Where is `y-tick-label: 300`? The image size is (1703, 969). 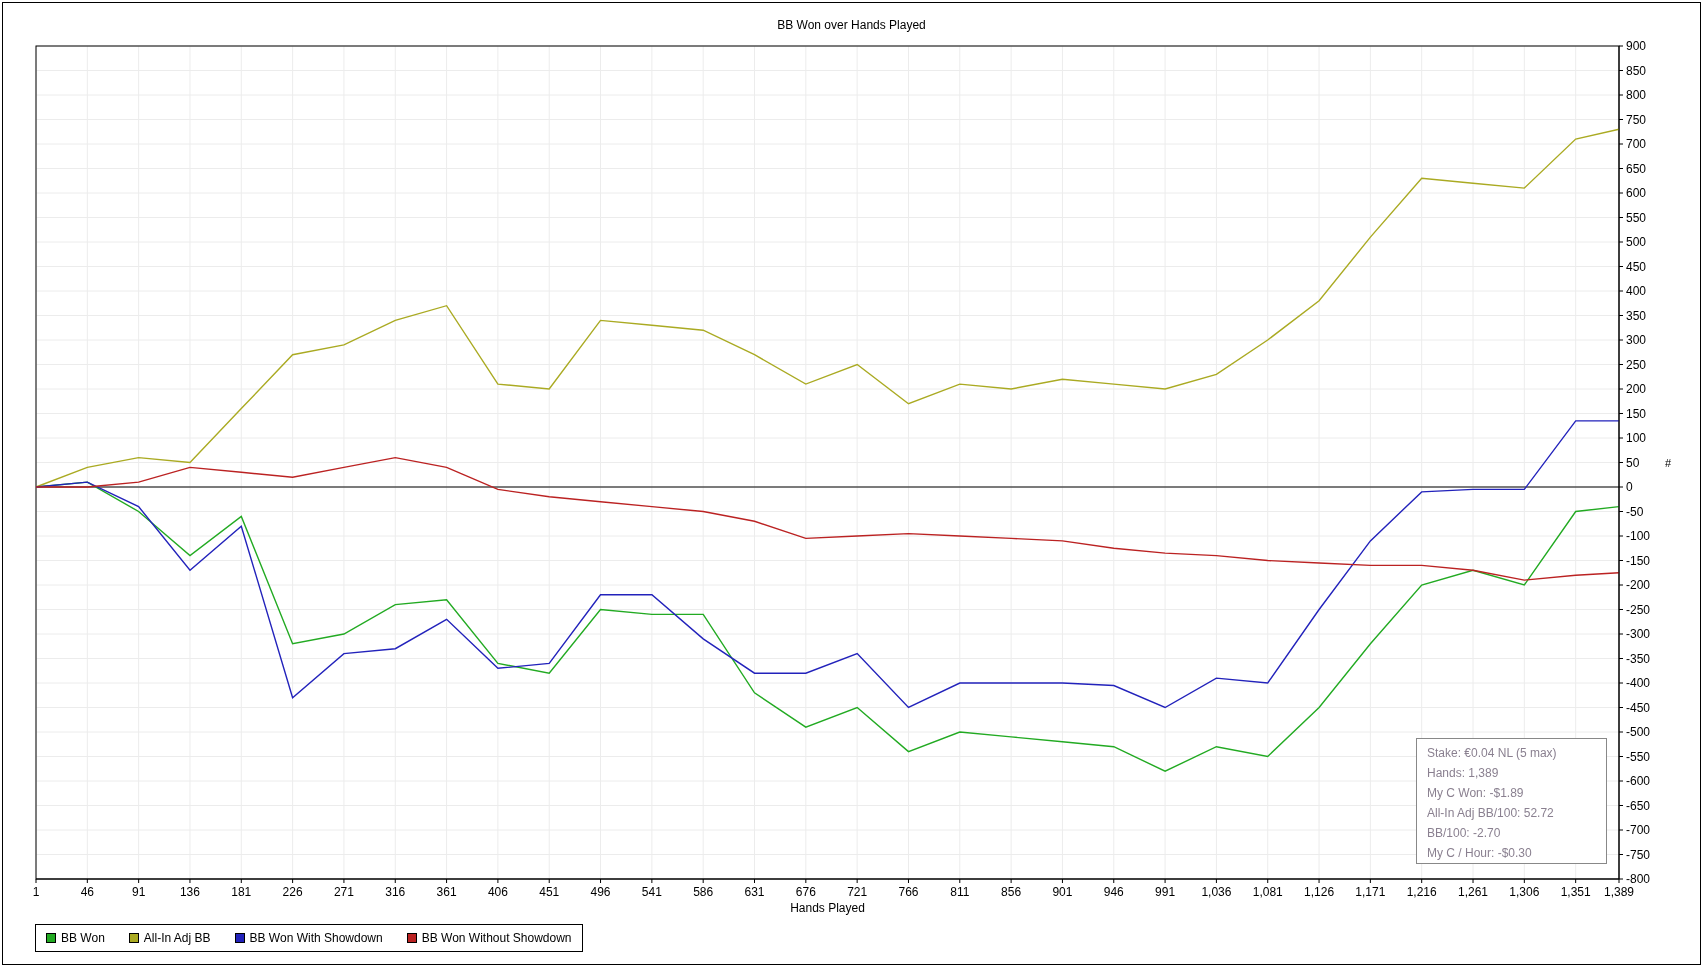 y-tick-label: 300 is located at coordinates (1636, 340).